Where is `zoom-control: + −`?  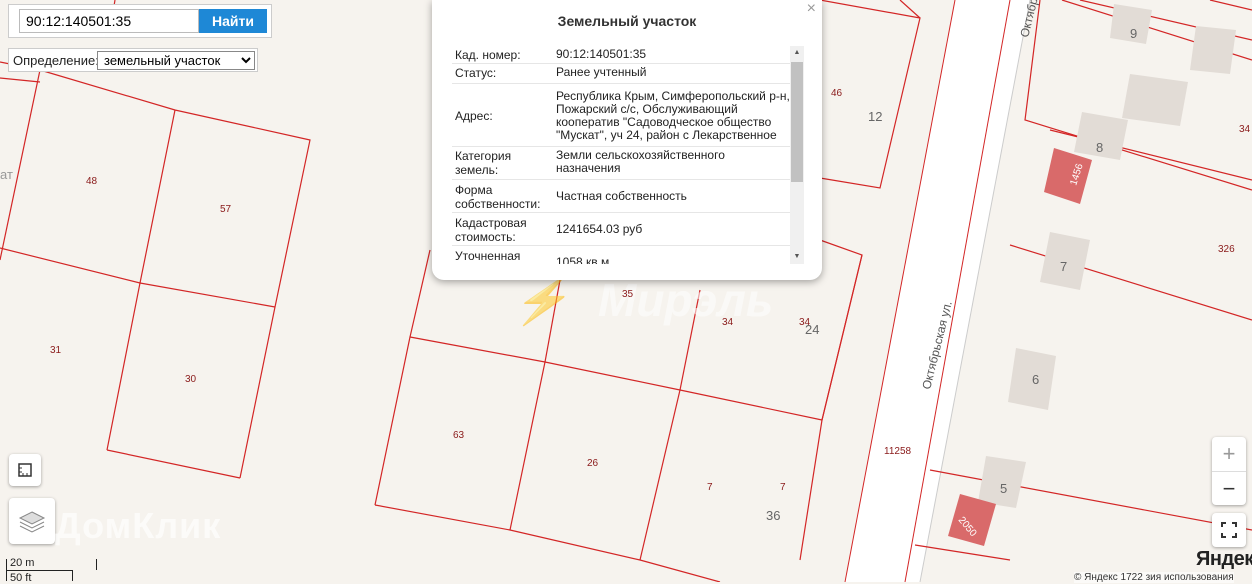 zoom-control: + − is located at coordinates (1229, 471).